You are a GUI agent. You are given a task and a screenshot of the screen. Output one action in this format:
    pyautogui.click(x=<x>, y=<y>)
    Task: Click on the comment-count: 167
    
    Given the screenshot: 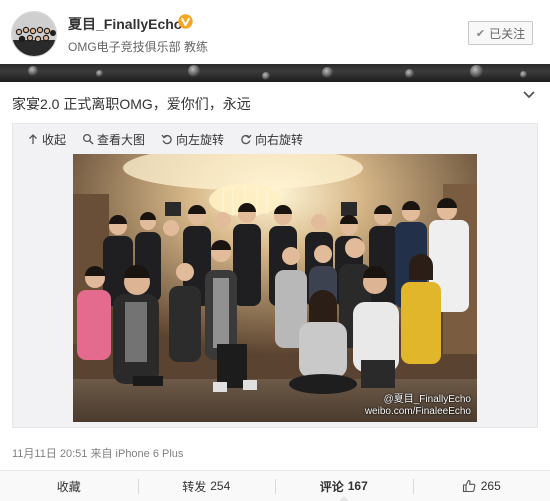 What is the action you would take?
    pyautogui.click(x=357, y=486)
    